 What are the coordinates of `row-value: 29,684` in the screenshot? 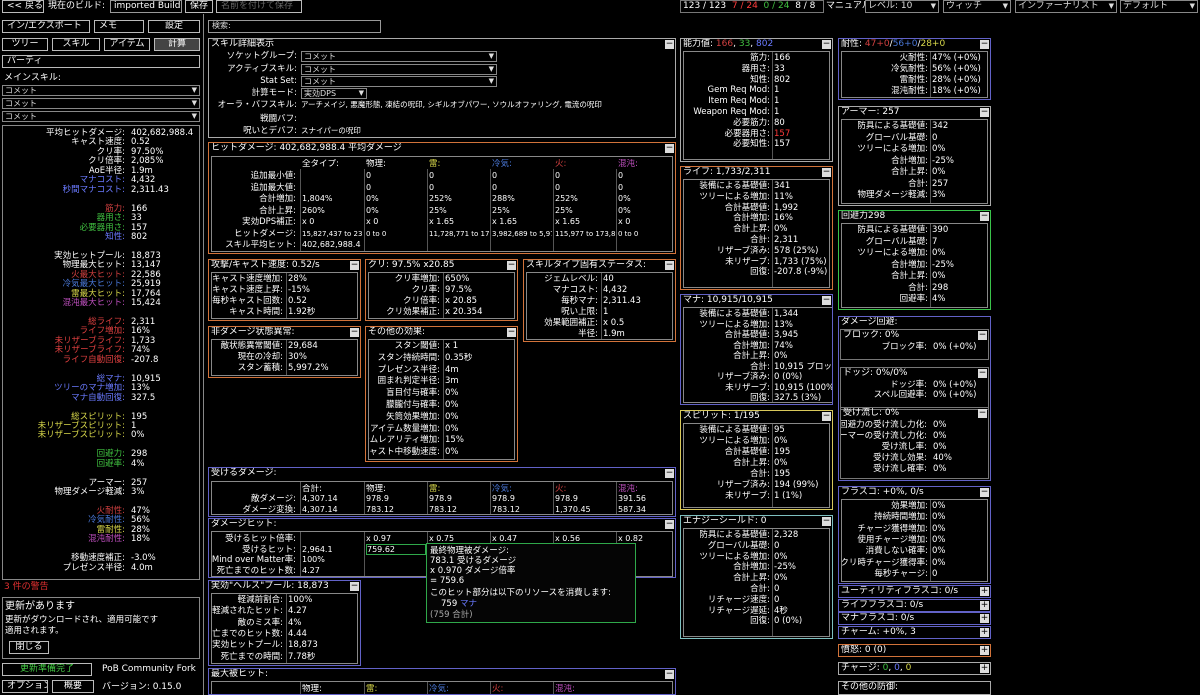 It's located at (303, 346).